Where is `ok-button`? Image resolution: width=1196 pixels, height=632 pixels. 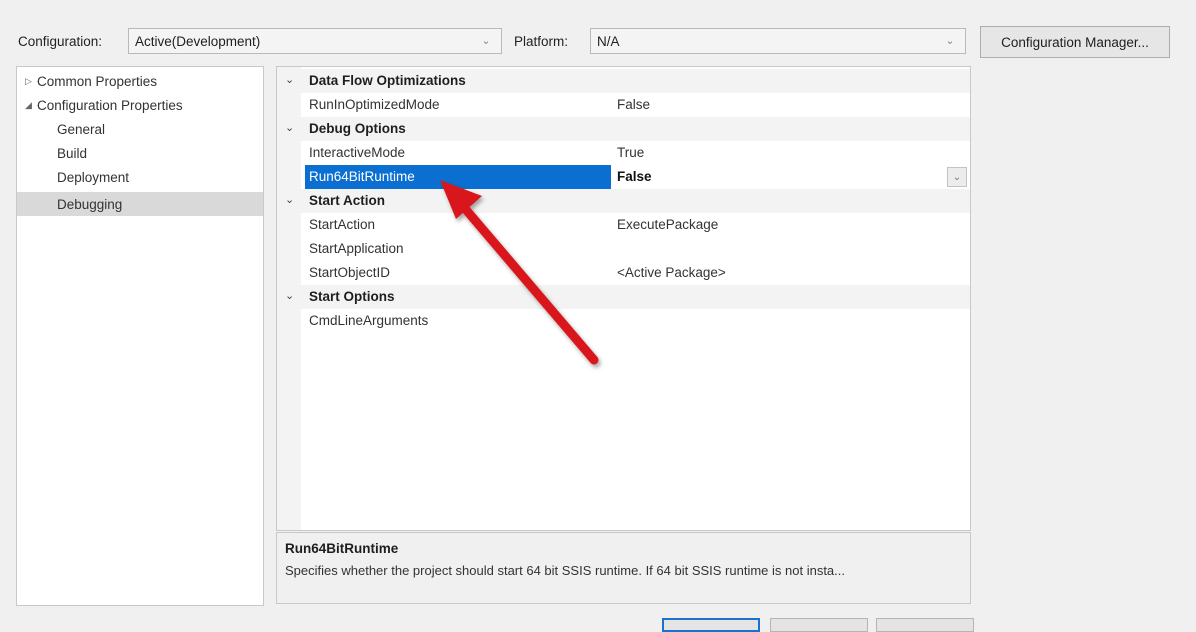
ok-button is located at coordinates (711, 625).